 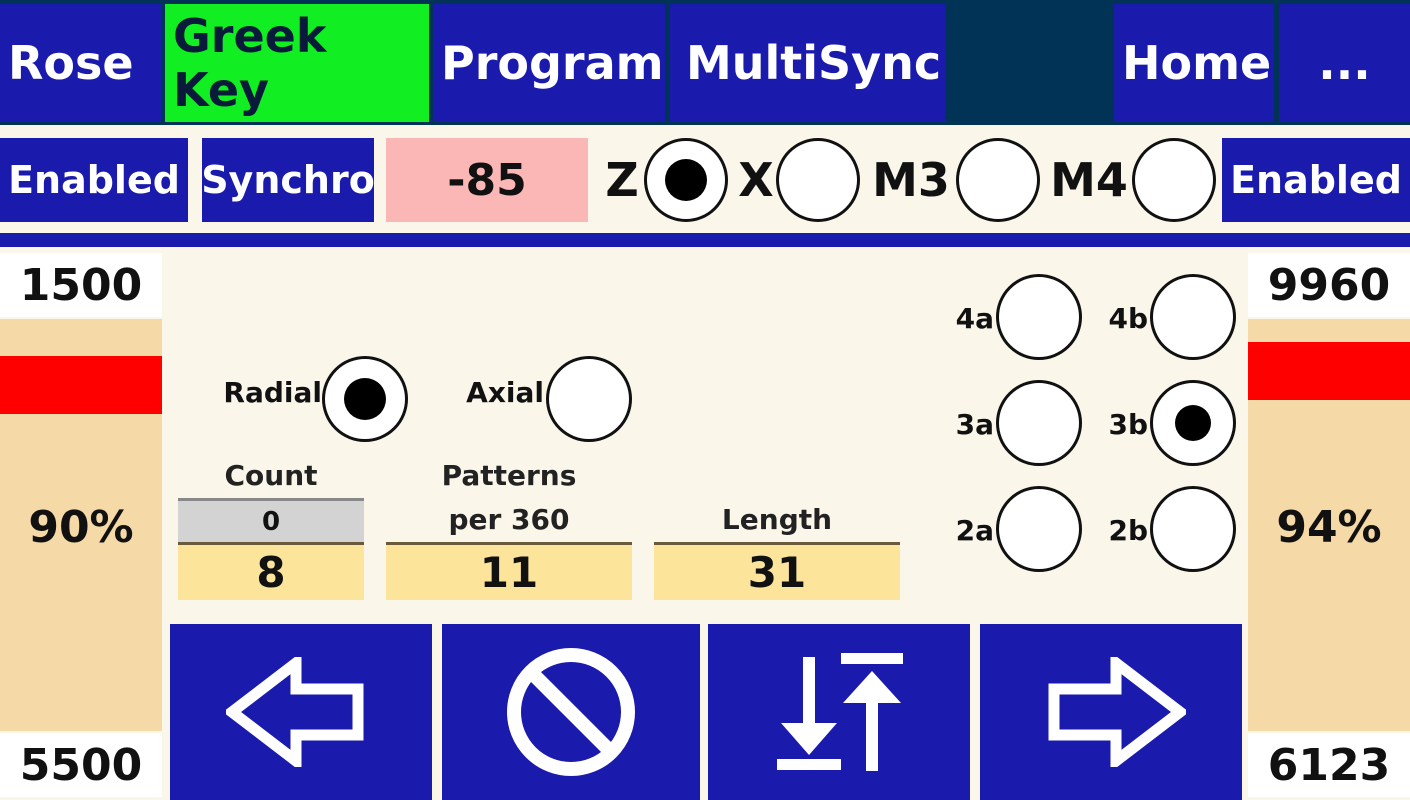 What do you see at coordinates (1128, 530) in the screenshot?
I see `position-2b-label: 2b` at bounding box center [1128, 530].